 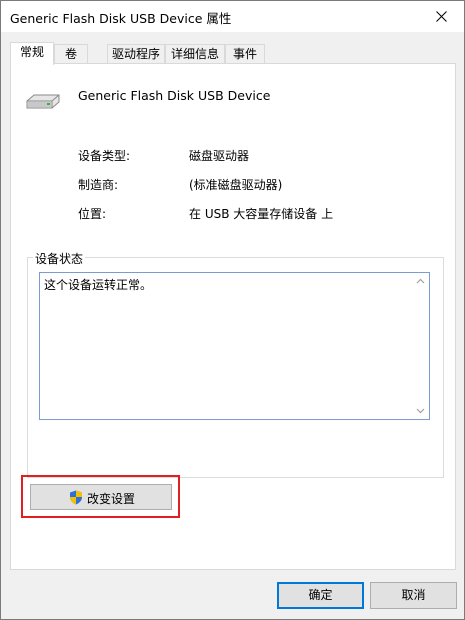 I want to click on title-bar: Generic Flash Disk USB Device 属性, so click(x=232, y=16).